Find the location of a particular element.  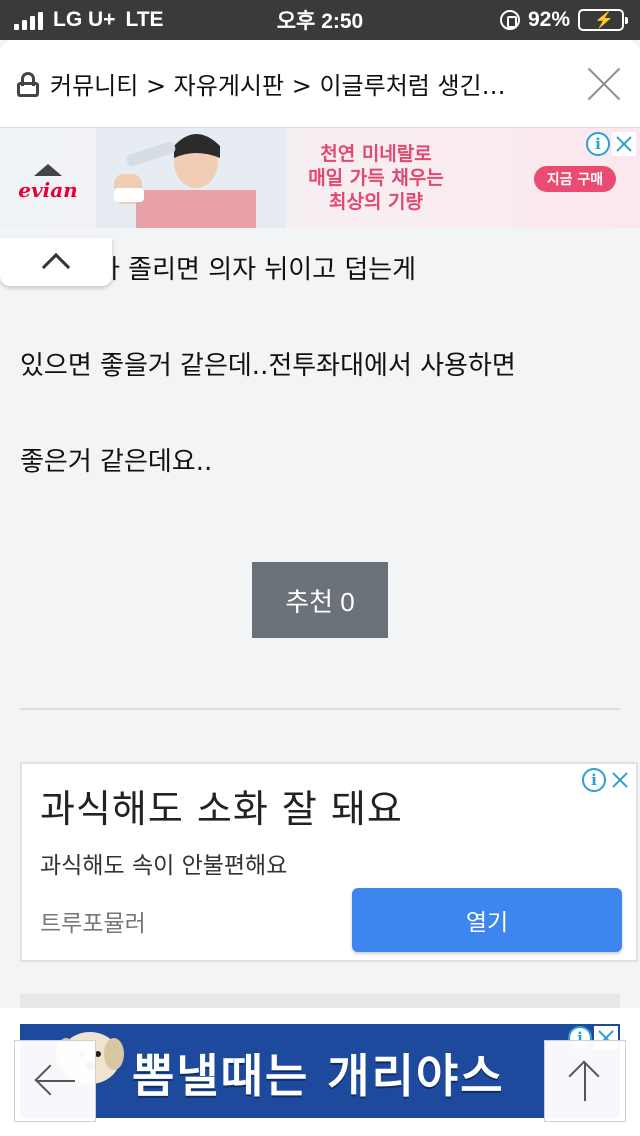

arrow-up-icon is located at coordinates (585, 1080).